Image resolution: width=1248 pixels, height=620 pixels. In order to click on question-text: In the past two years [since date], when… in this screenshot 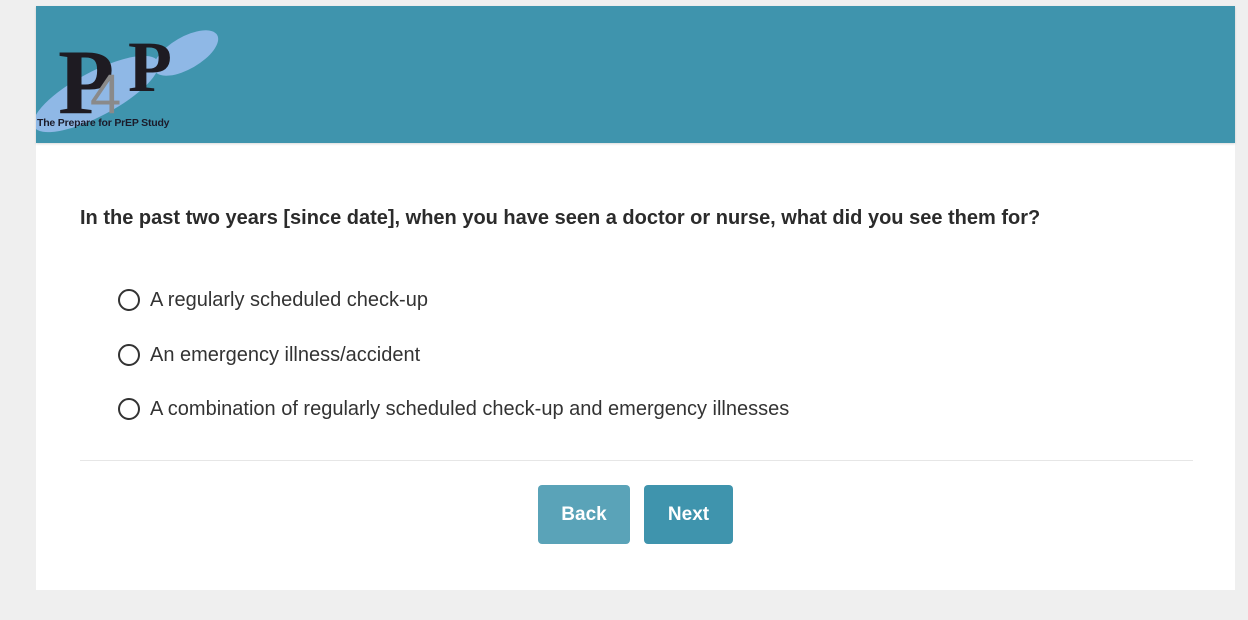, I will do `click(560, 218)`.